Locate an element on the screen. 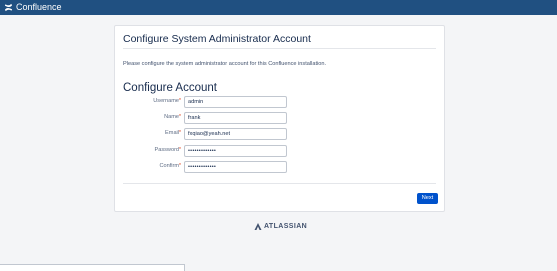  atlassian-footer: ATLASSIAN is located at coordinates (280, 226).